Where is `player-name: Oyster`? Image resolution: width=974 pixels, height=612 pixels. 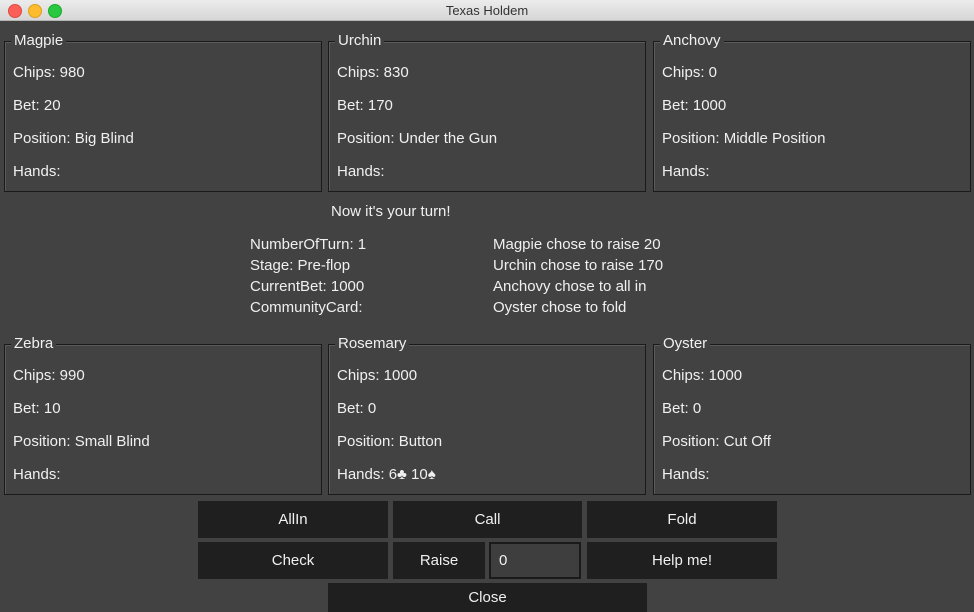
player-name: Oyster is located at coordinates (685, 344).